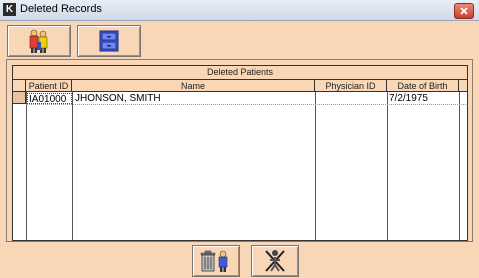 This screenshot has width=479, height=278. I want to click on exit-figure-icon, so click(275, 261).